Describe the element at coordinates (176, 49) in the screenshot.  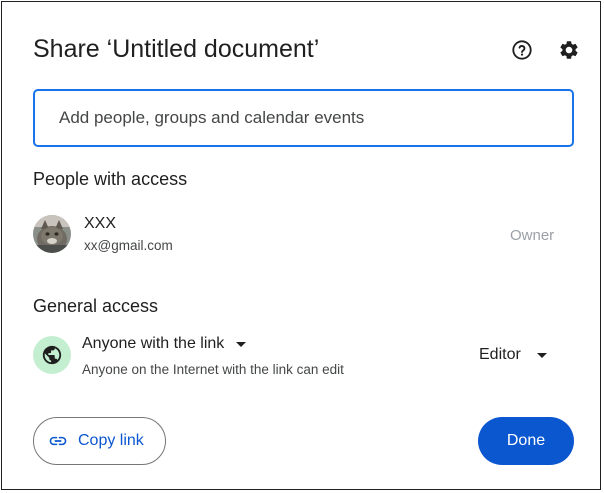
I see `dialog-title: Share ‘Untitled document’` at that location.